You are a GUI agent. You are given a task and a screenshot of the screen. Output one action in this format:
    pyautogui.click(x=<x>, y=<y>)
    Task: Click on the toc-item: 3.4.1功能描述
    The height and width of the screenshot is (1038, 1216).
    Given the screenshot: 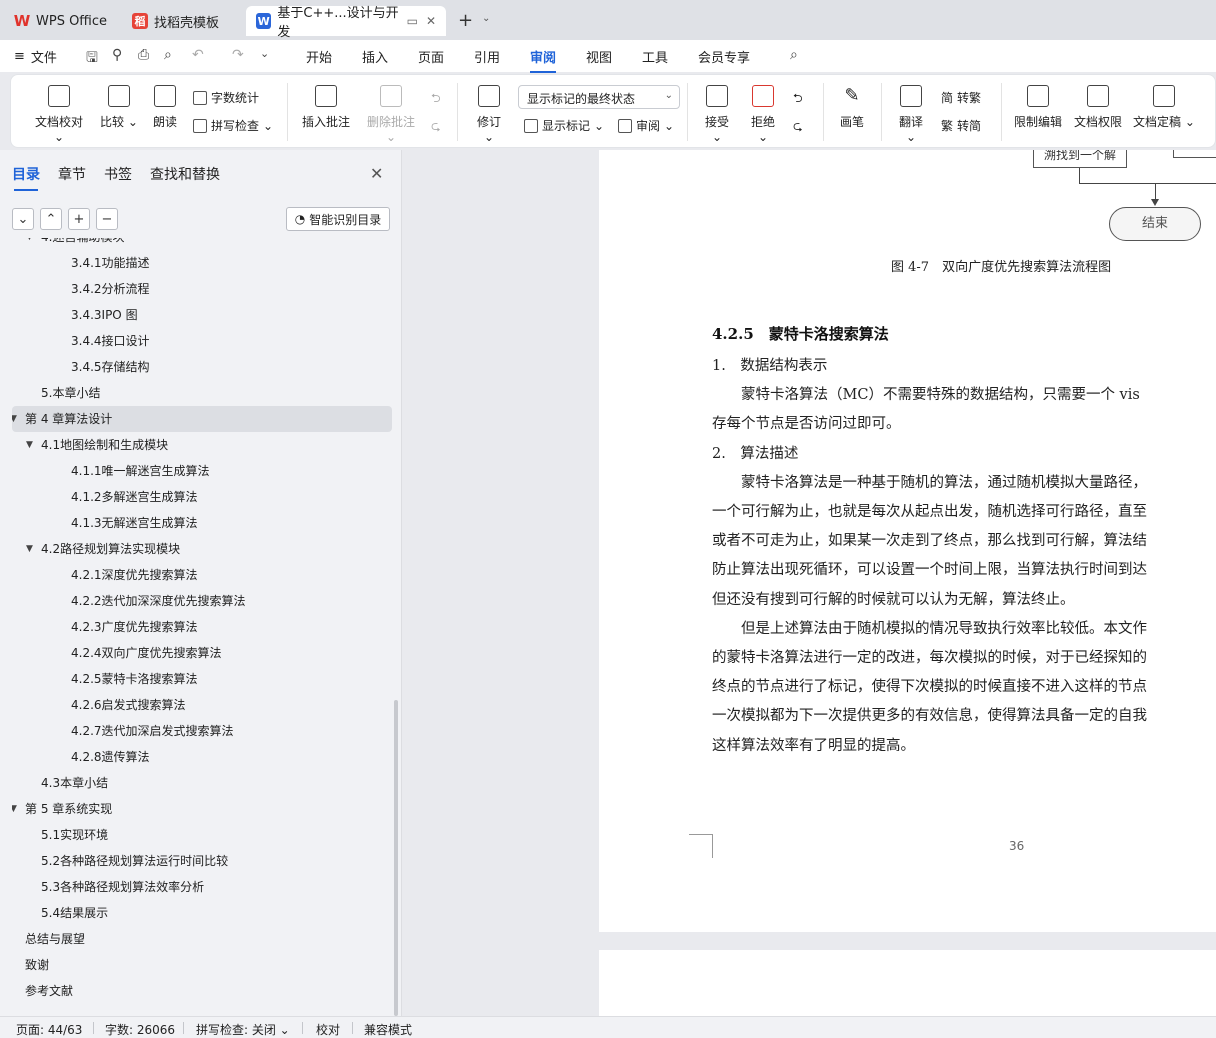 What is the action you would take?
    pyautogui.click(x=202, y=263)
    